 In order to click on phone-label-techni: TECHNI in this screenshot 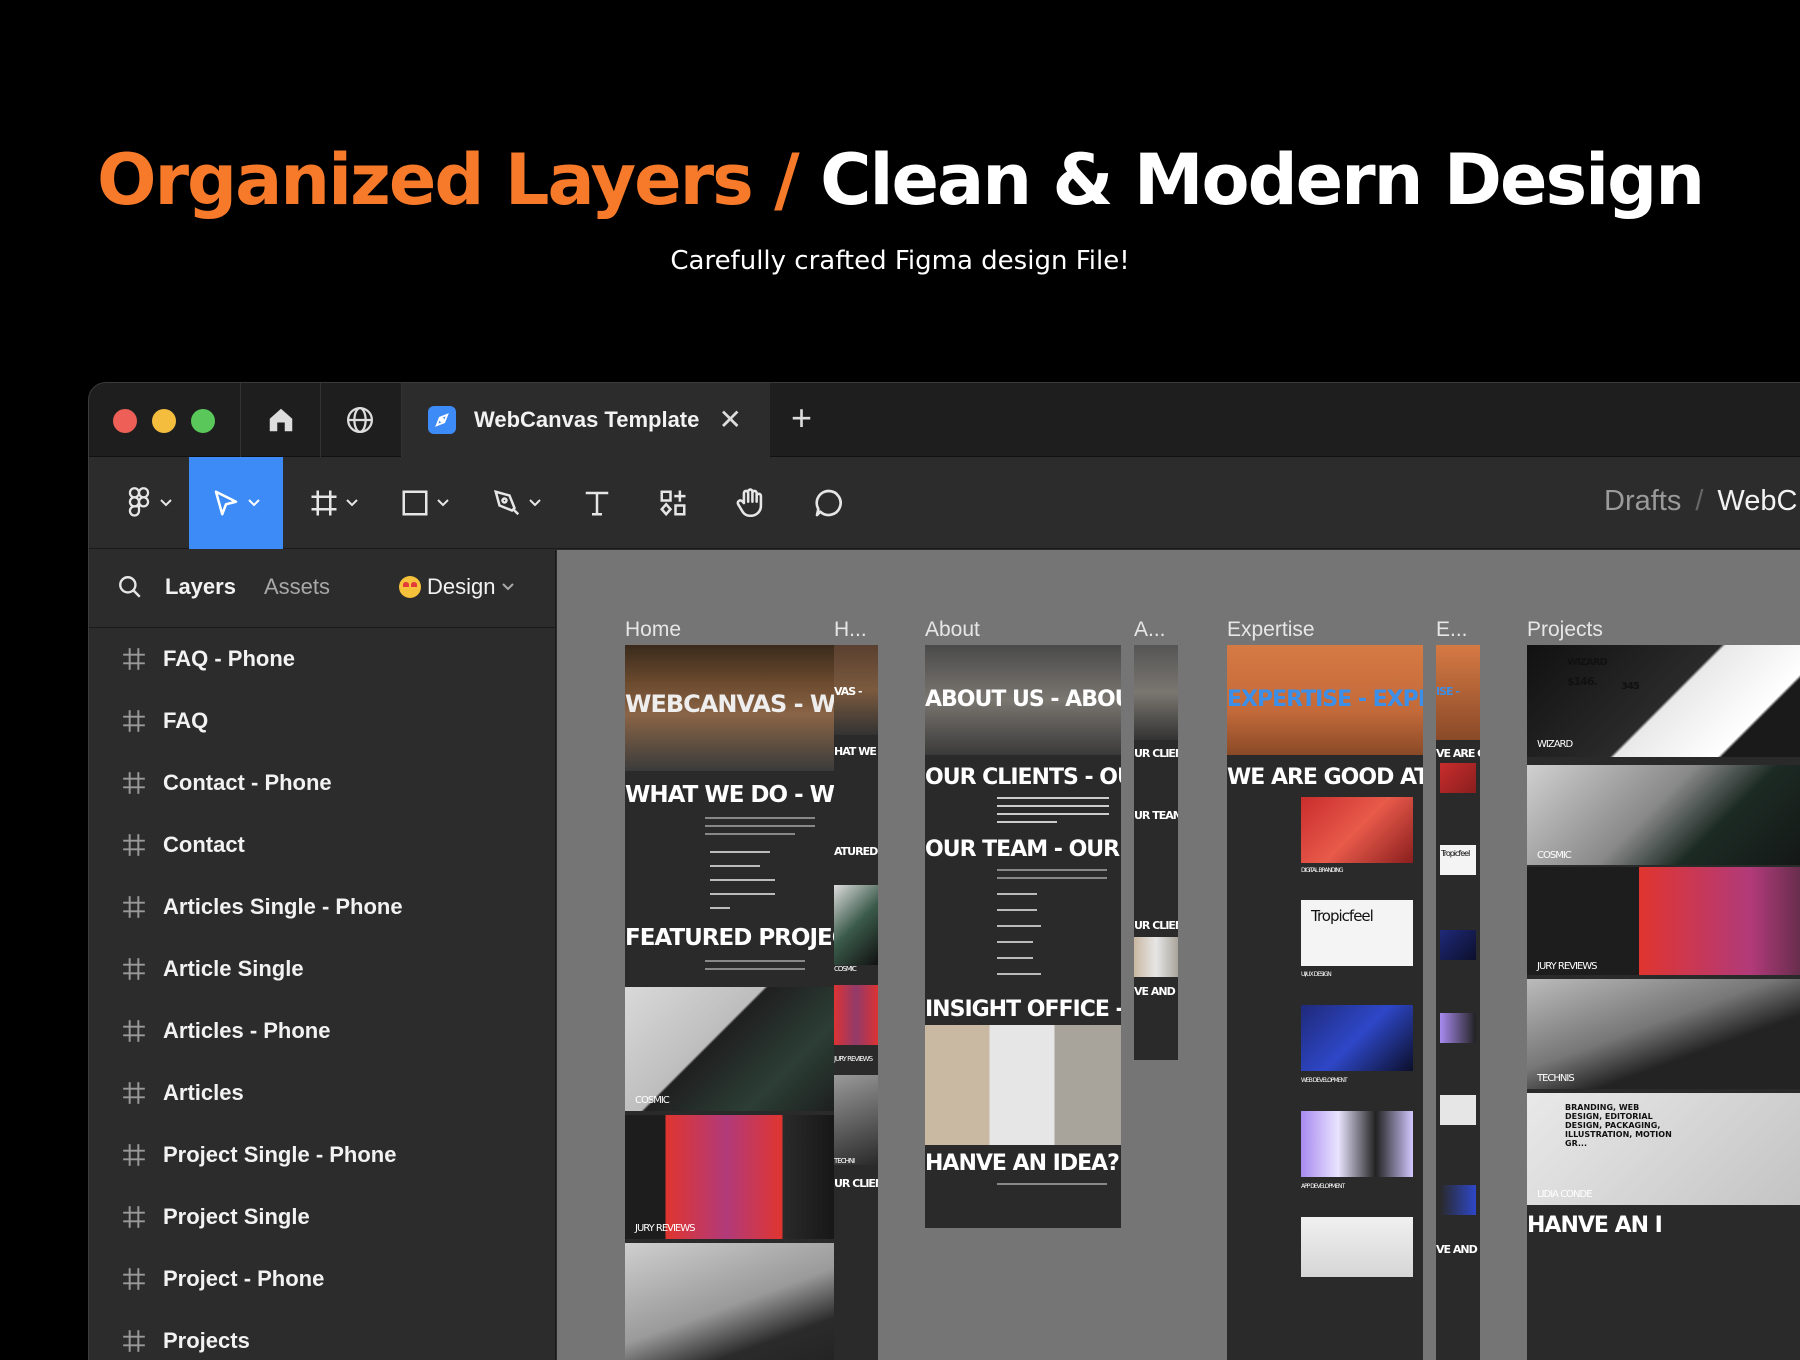, I will do `click(844, 1161)`.